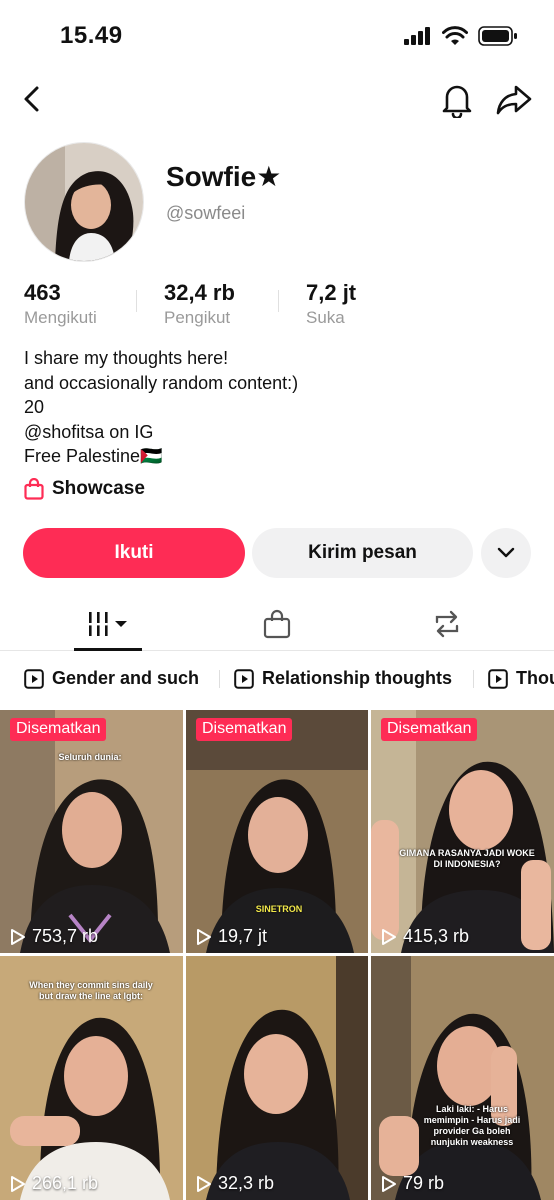 The height and width of the screenshot is (1200, 554). I want to click on tab-reposts, so click(447, 624).